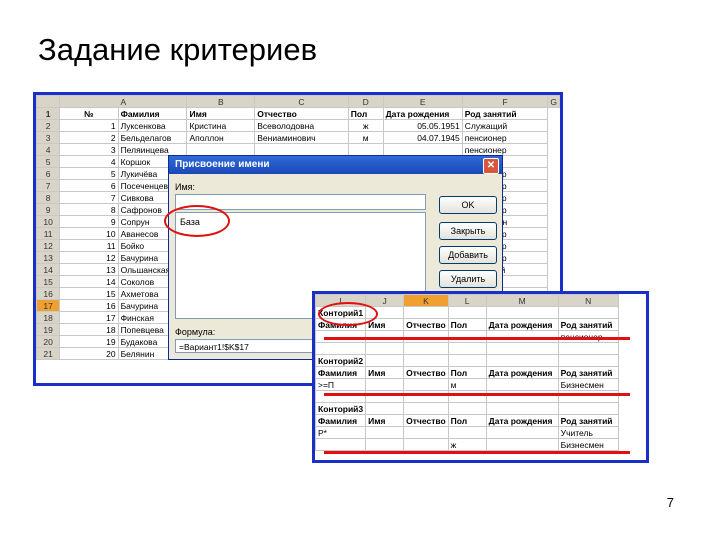 The height and width of the screenshot is (540, 720). What do you see at coordinates (89, 197) in the screenshot?
I see `table-cell: 7` at bounding box center [89, 197].